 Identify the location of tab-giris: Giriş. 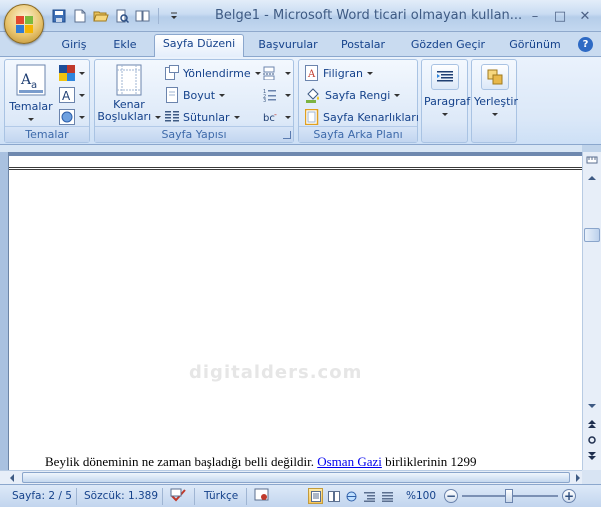
(74, 46).